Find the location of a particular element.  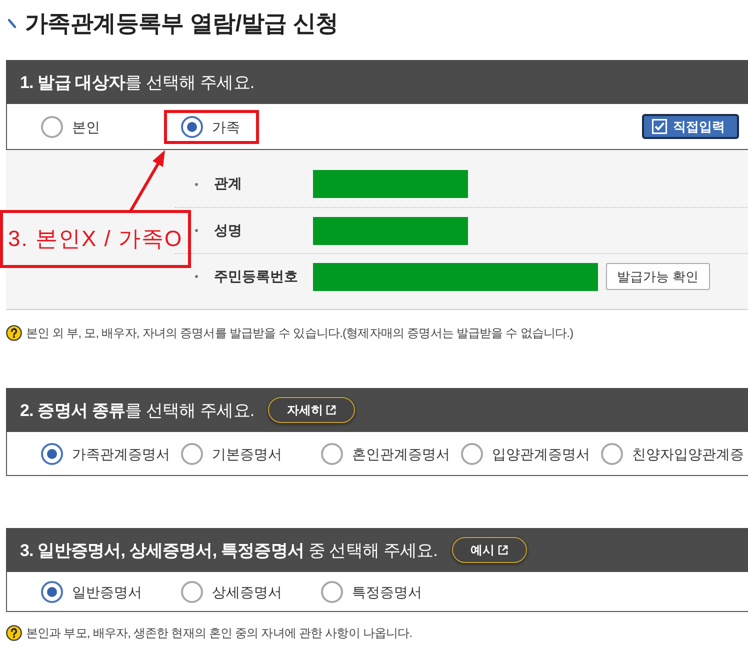

radio-option: 본인 is located at coordinates (70, 127).